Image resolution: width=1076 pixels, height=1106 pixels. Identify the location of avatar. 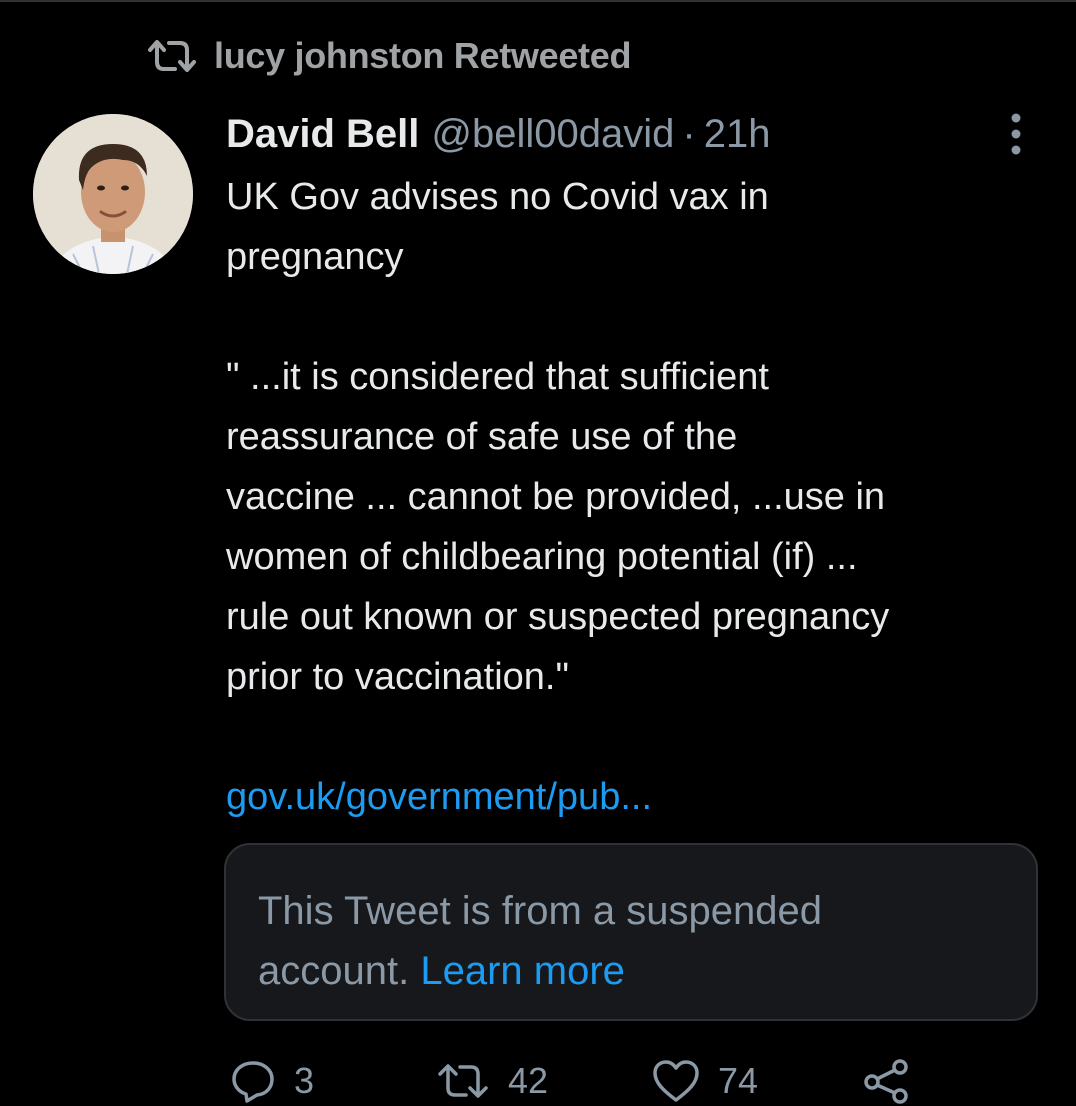
(113, 194).